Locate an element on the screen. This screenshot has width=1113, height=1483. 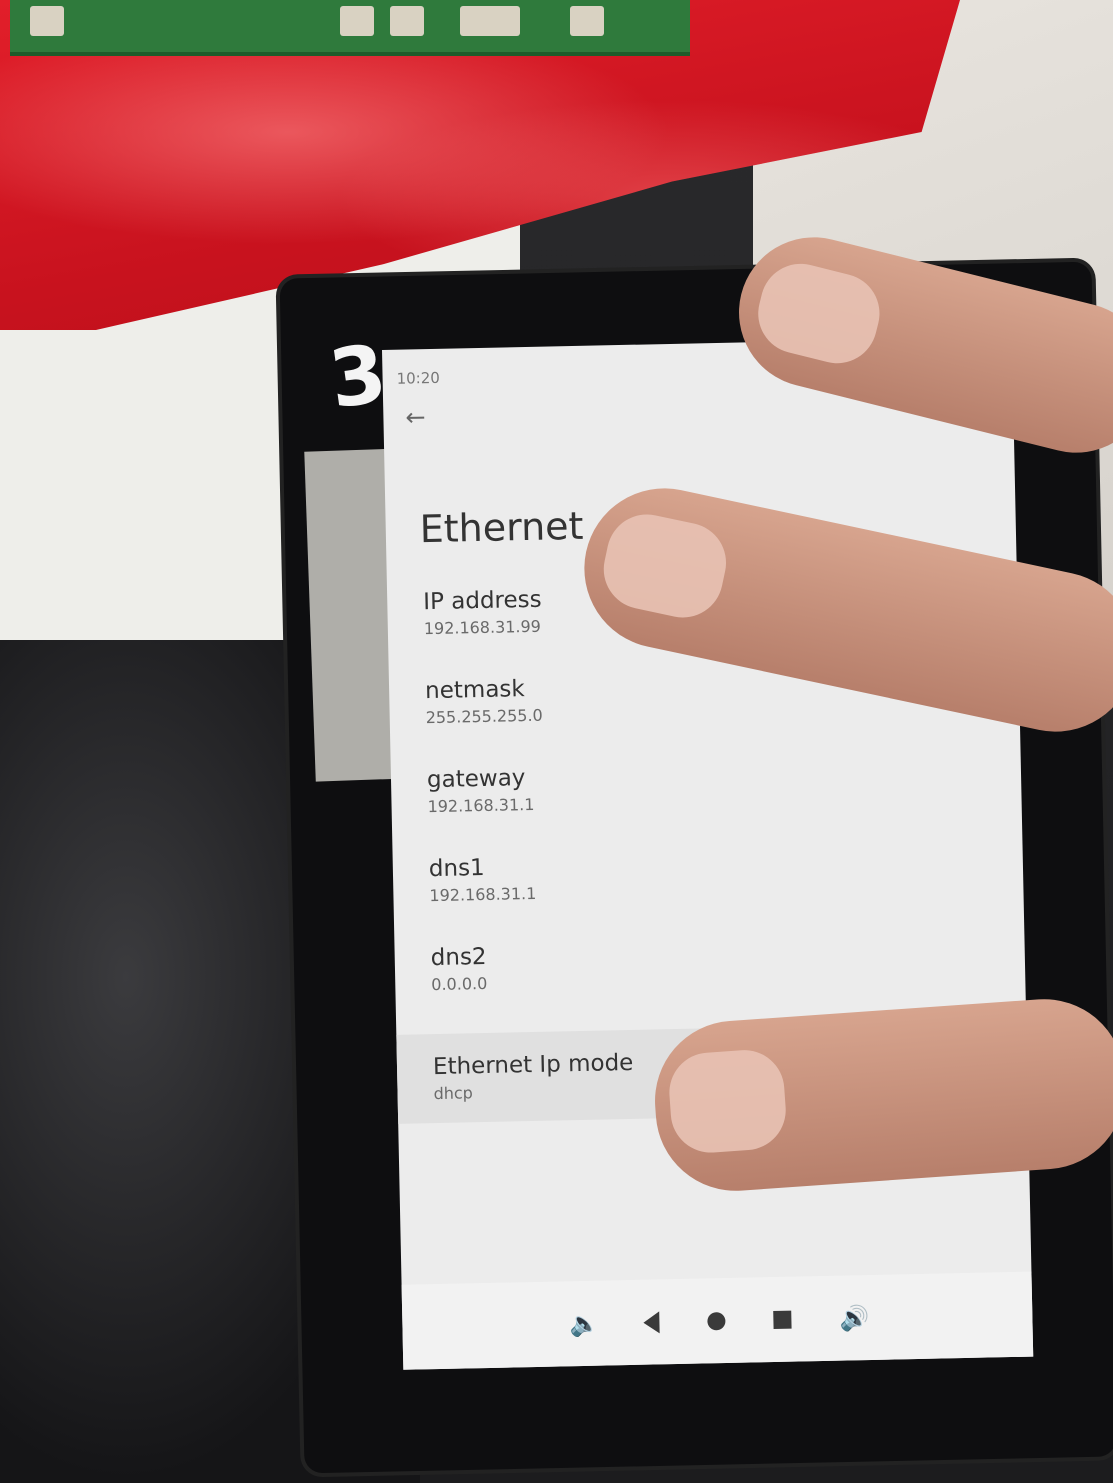
home-circle-icon is located at coordinates (716, 1320).